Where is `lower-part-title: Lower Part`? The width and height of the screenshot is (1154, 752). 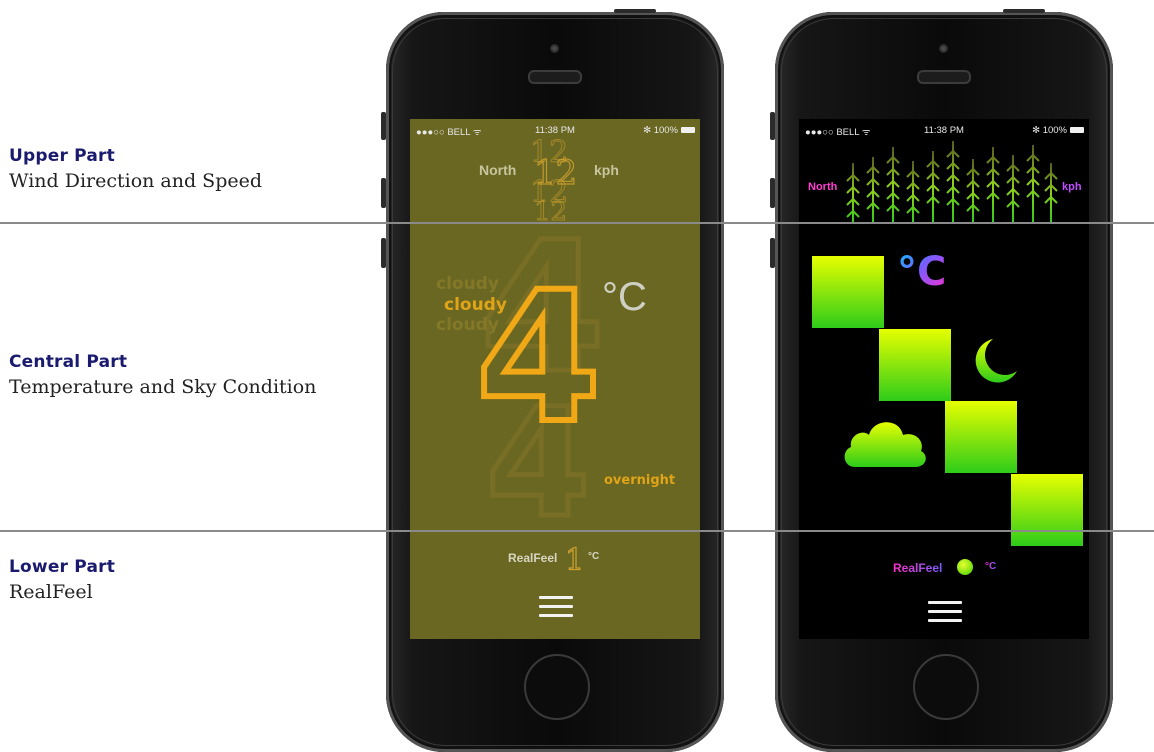
lower-part-title: Lower Part is located at coordinates (62, 567).